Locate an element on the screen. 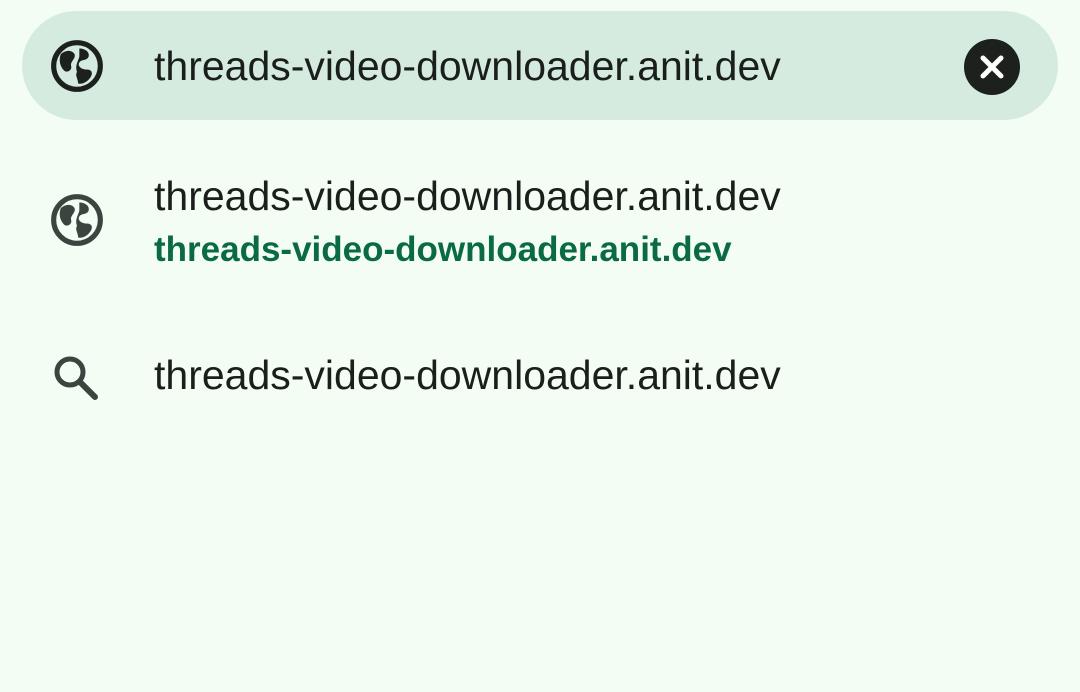 This screenshot has width=1080, height=692. close-icon is located at coordinates (992, 67).